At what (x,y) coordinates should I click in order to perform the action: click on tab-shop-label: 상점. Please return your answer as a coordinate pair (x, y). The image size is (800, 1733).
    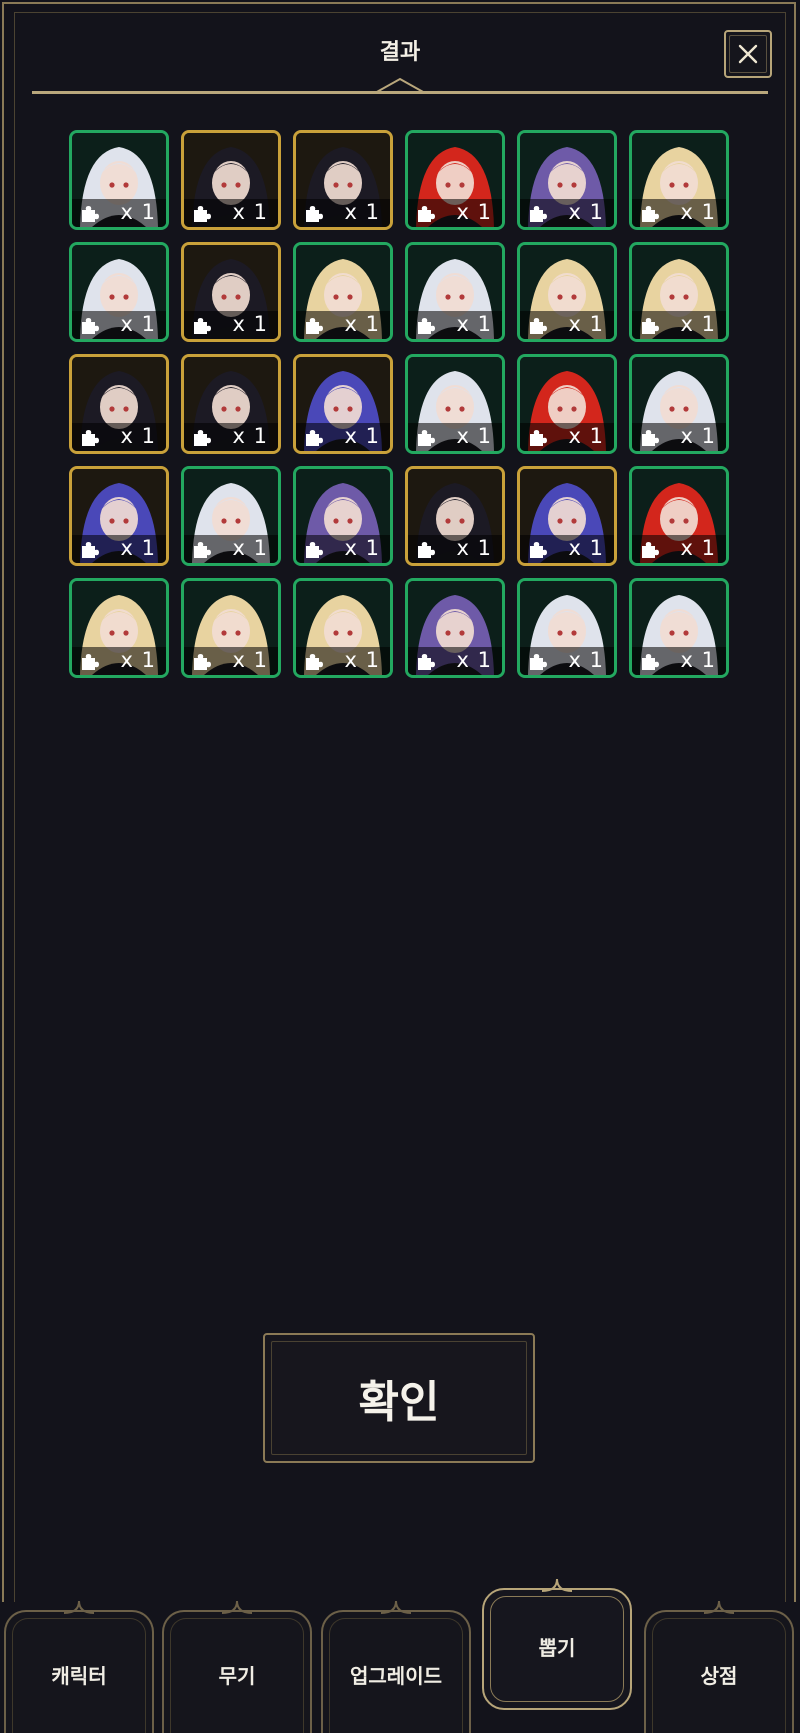
    Looking at the image, I should click on (719, 1676).